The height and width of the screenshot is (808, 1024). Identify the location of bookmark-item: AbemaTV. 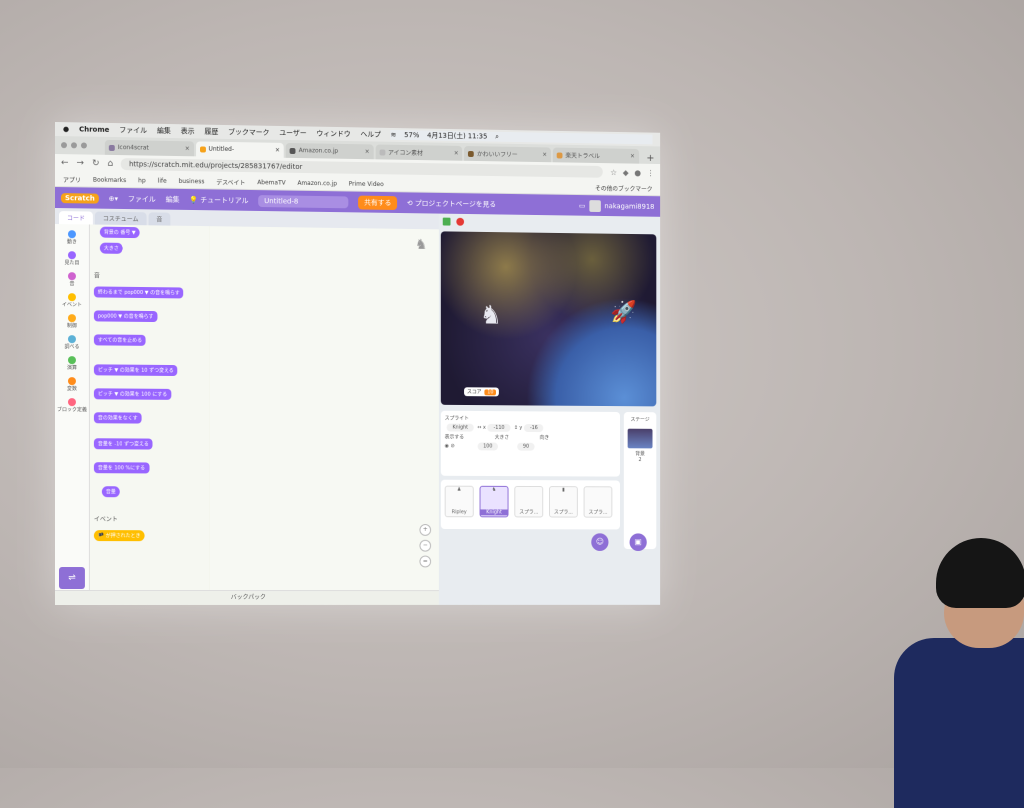
(271, 182).